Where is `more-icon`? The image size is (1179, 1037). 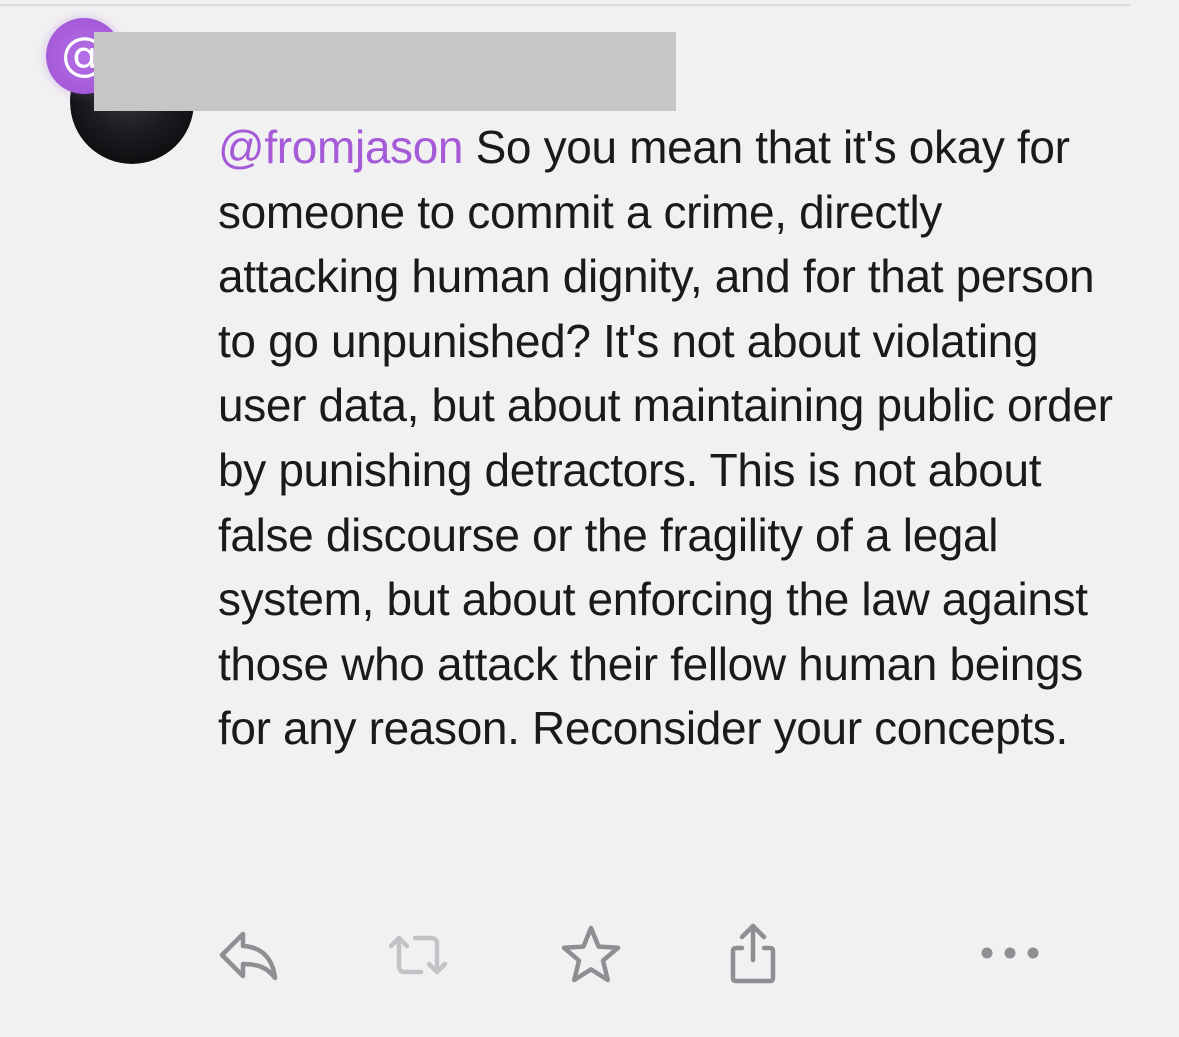 more-icon is located at coordinates (1010, 953).